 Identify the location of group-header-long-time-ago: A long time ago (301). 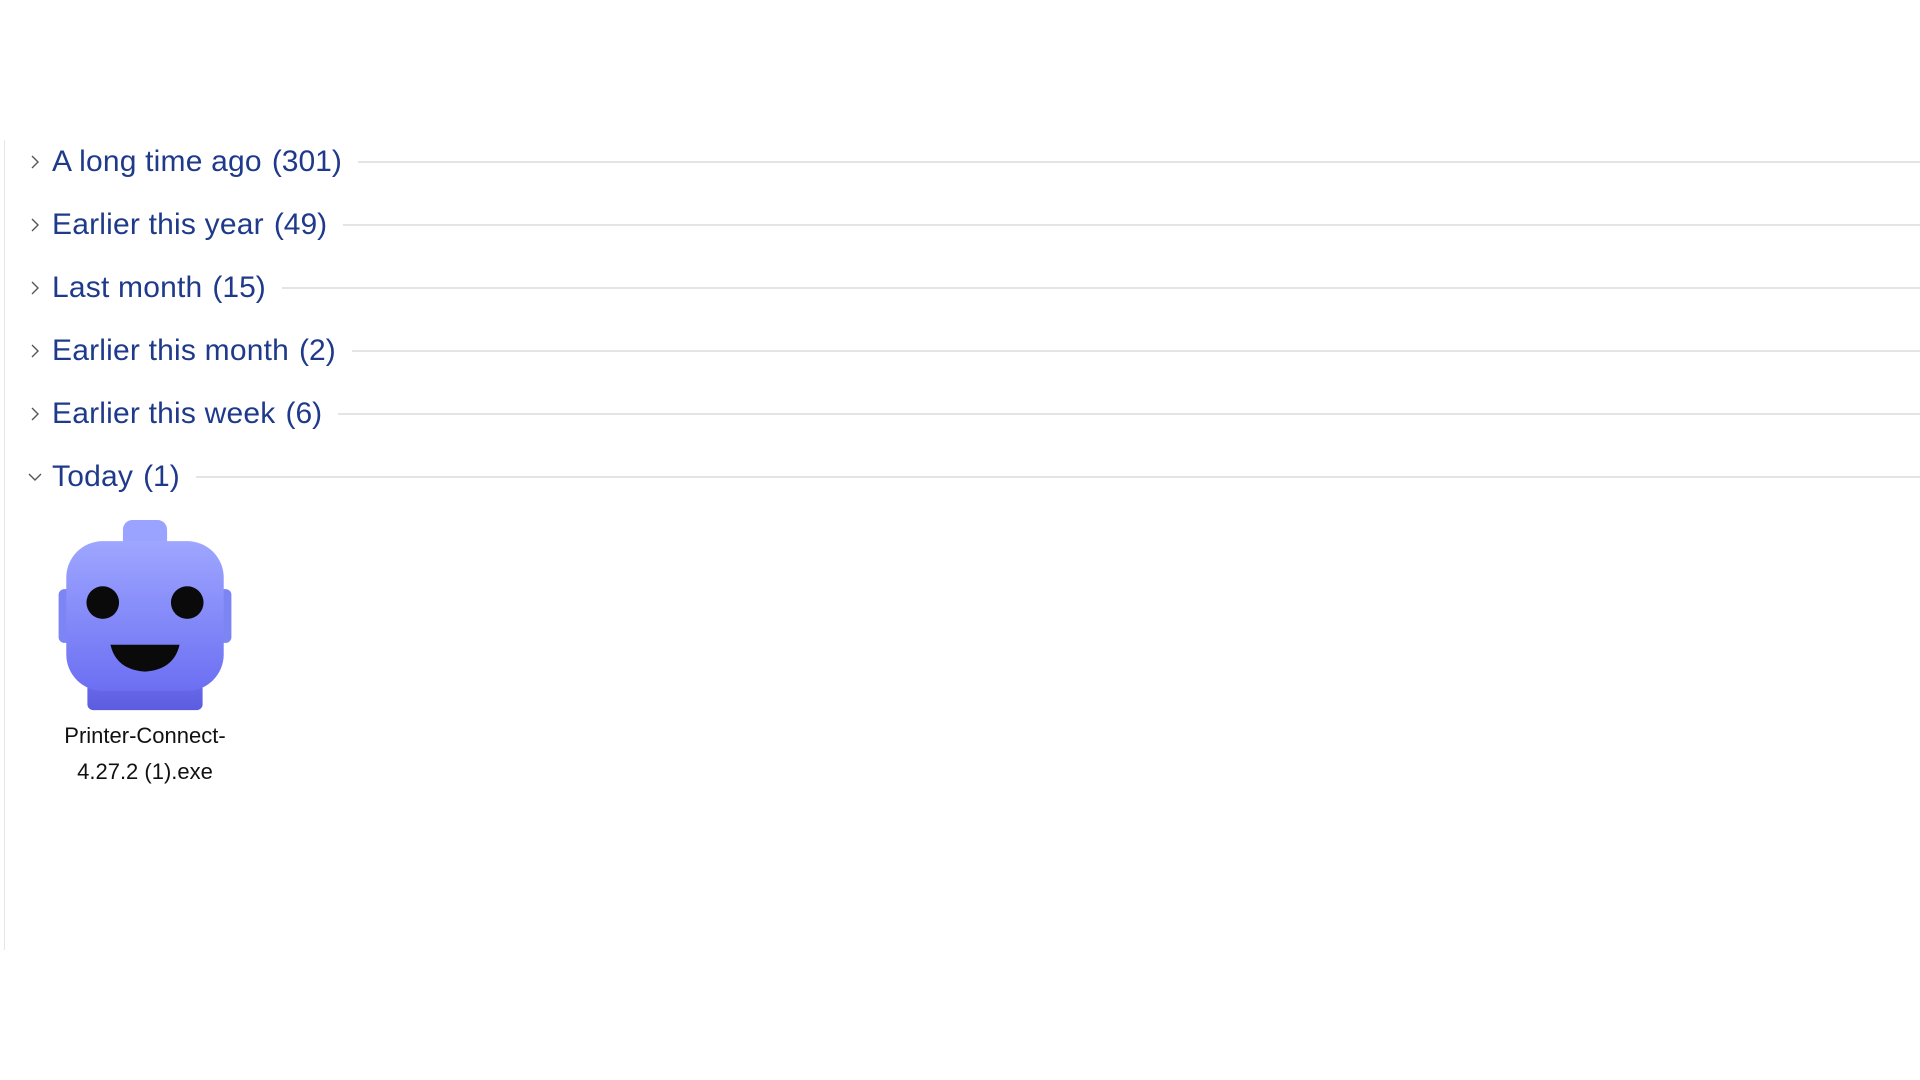
(962, 162).